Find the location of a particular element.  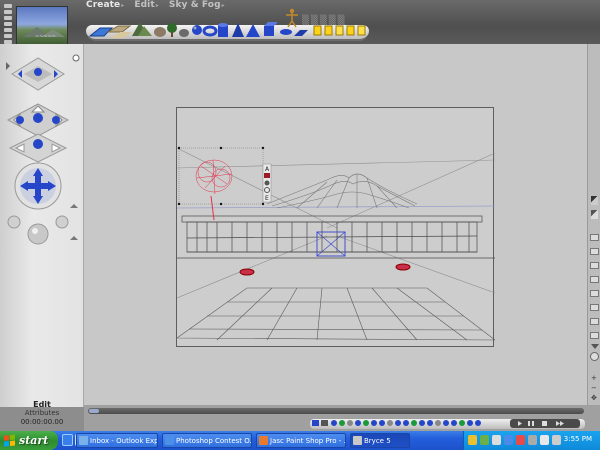

menu-create: Create▸ is located at coordinates (105, 5).